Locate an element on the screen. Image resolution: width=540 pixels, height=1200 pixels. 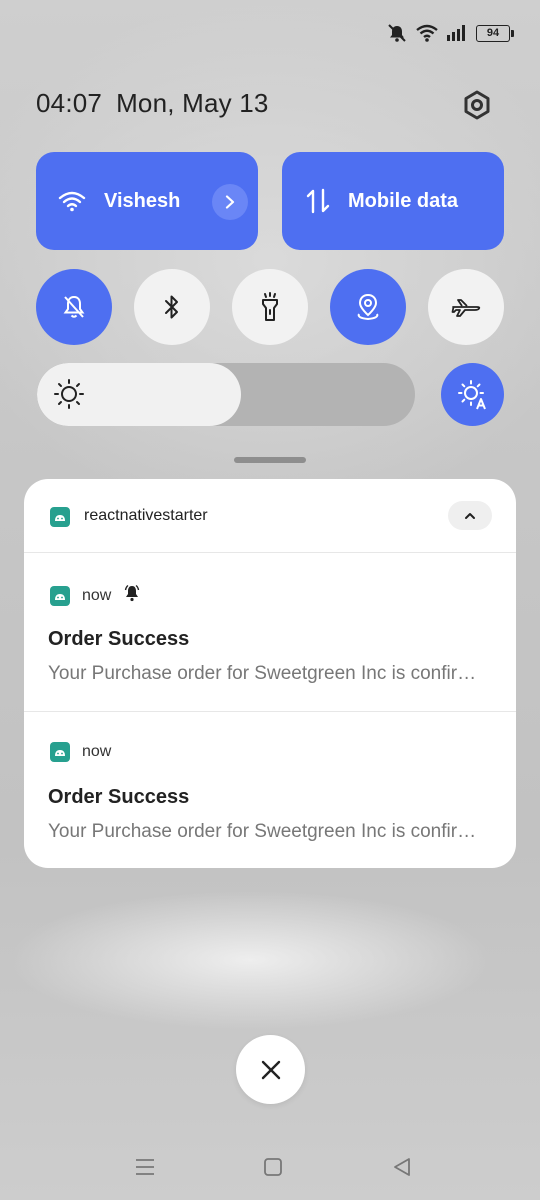
date-time: 04:07 Mon, May 13 is located at coordinates (159, 103).